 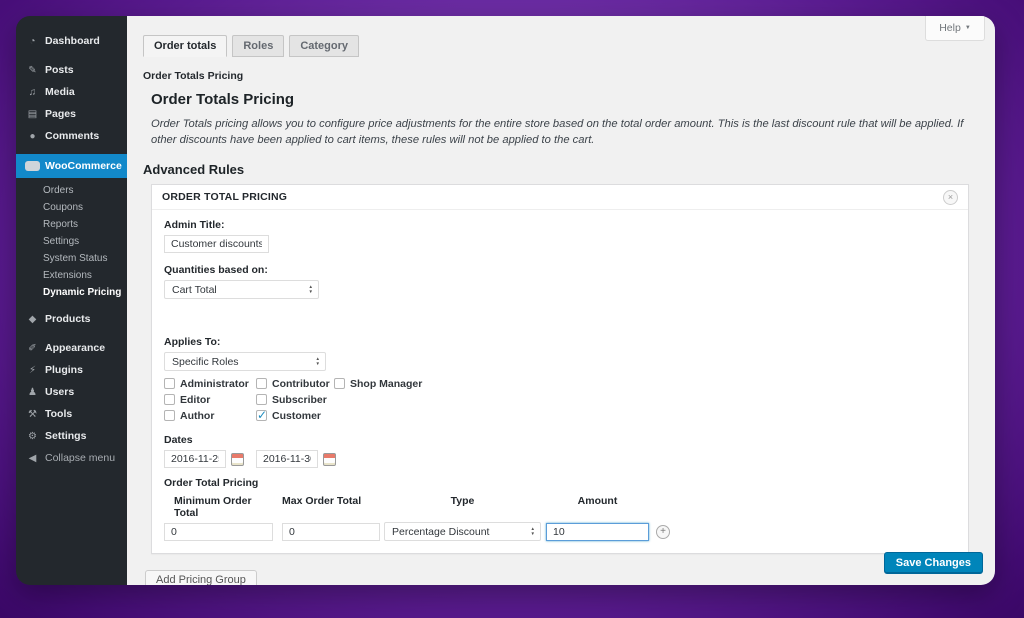 I want to click on check-icon: ✓, so click(x=262, y=415).